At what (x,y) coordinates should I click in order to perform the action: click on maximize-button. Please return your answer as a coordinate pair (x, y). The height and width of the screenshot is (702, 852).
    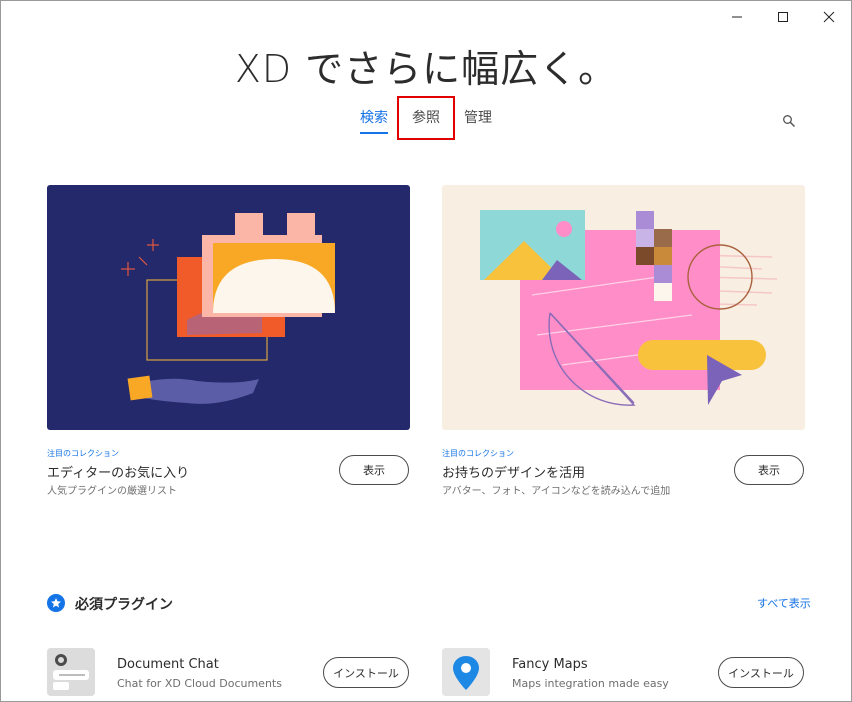
    Looking at the image, I should click on (783, 17).